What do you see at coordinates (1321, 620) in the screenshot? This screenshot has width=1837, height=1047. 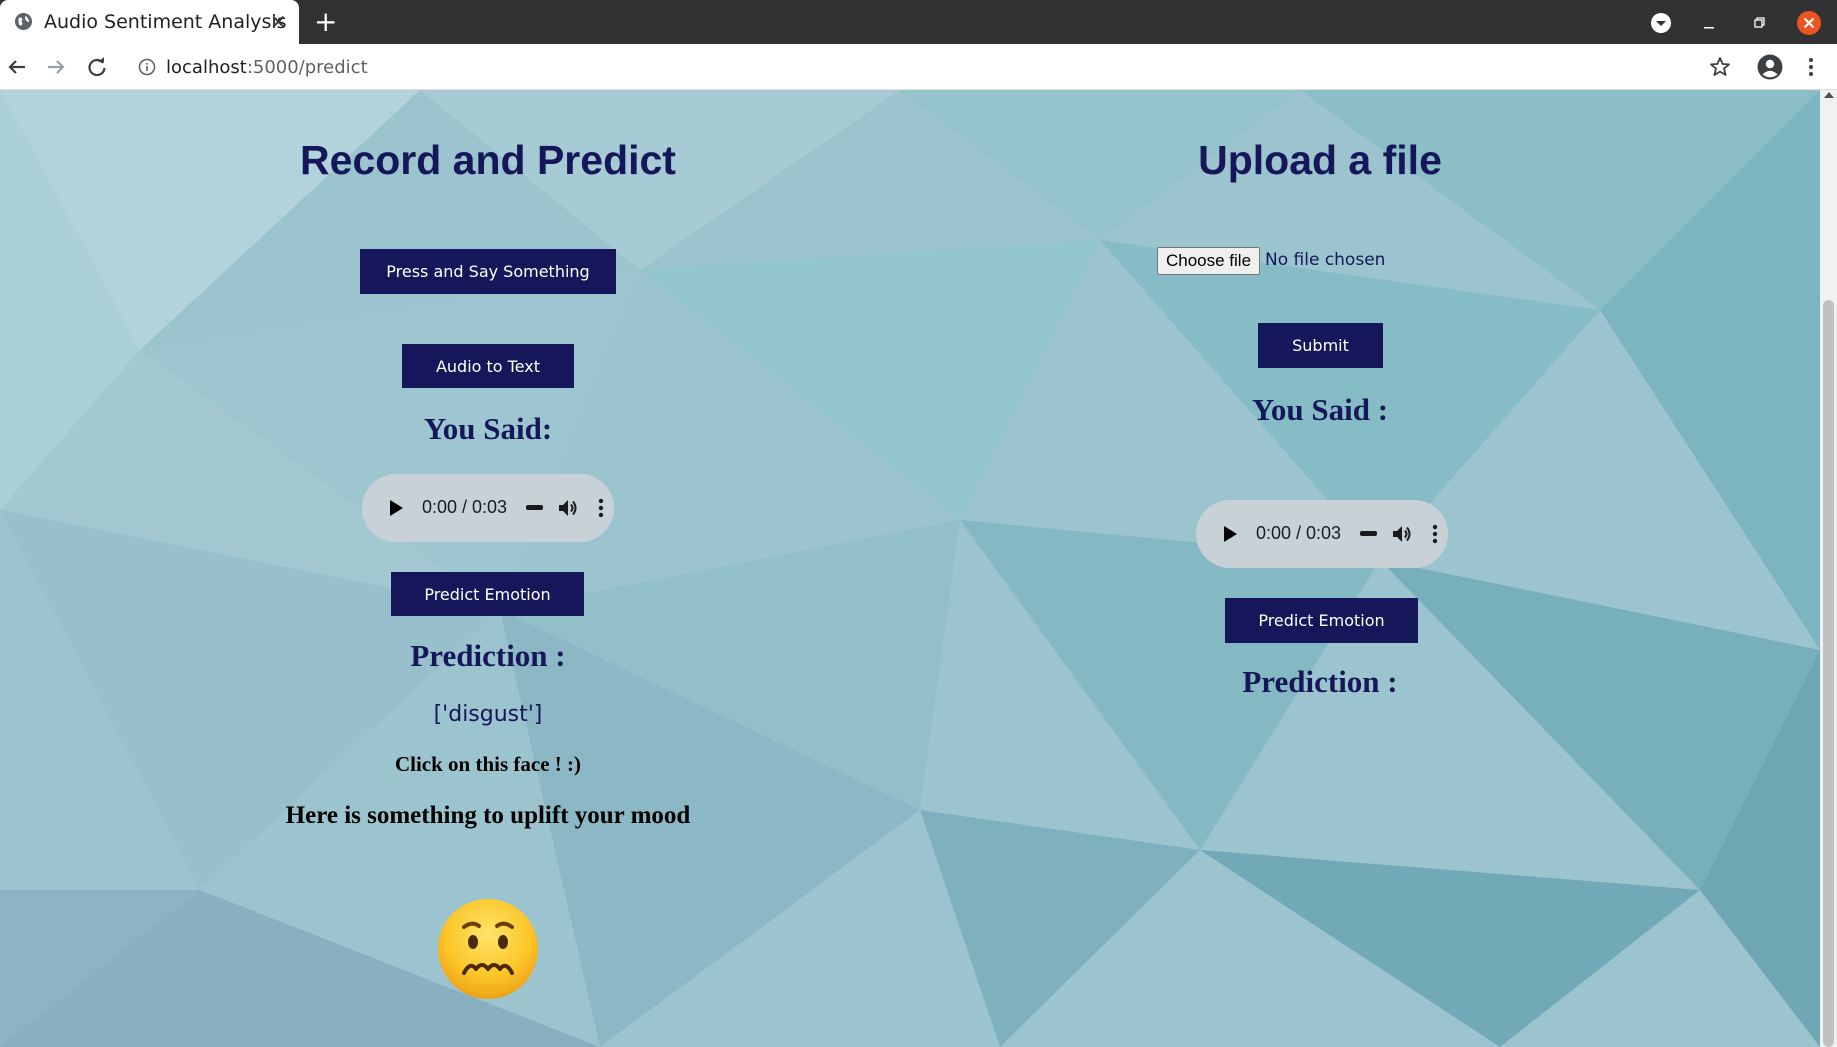 I see `predict-emotion-button-upload: Predict Emotion` at bounding box center [1321, 620].